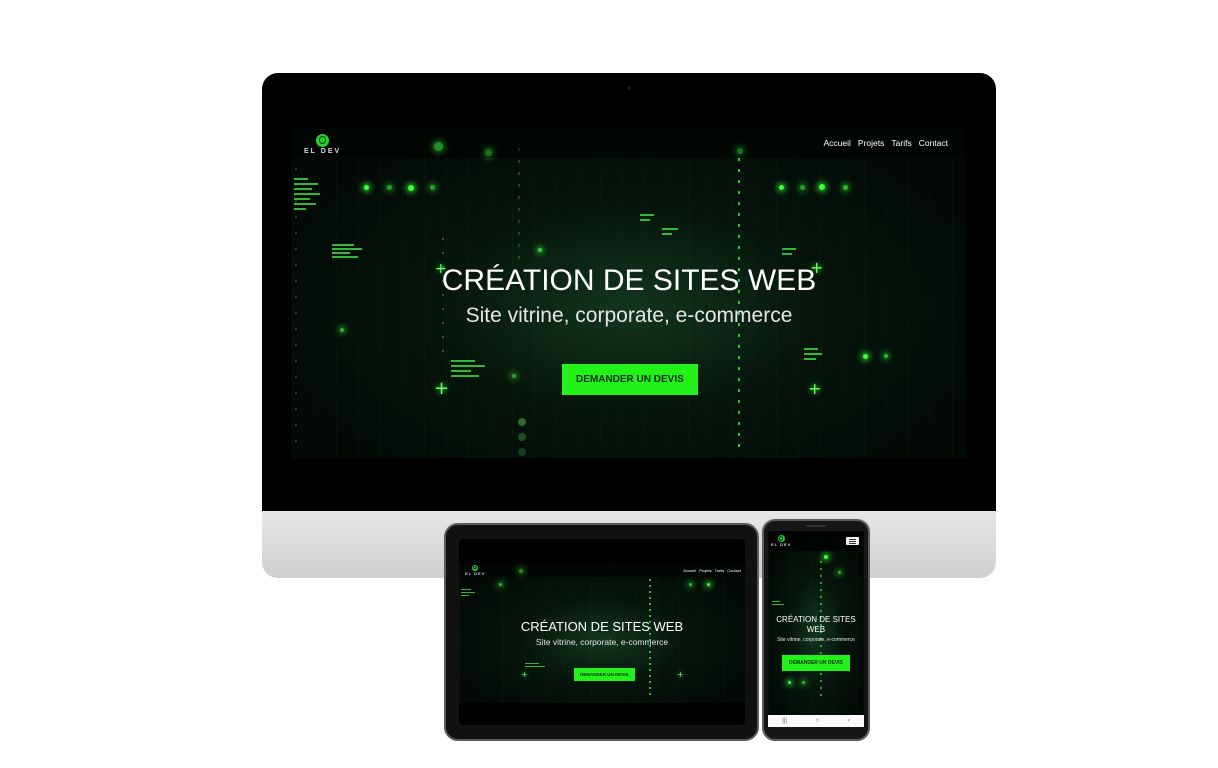  What do you see at coordinates (816, 526) in the screenshot?
I see `phone-speaker` at bounding box center [816, 526].